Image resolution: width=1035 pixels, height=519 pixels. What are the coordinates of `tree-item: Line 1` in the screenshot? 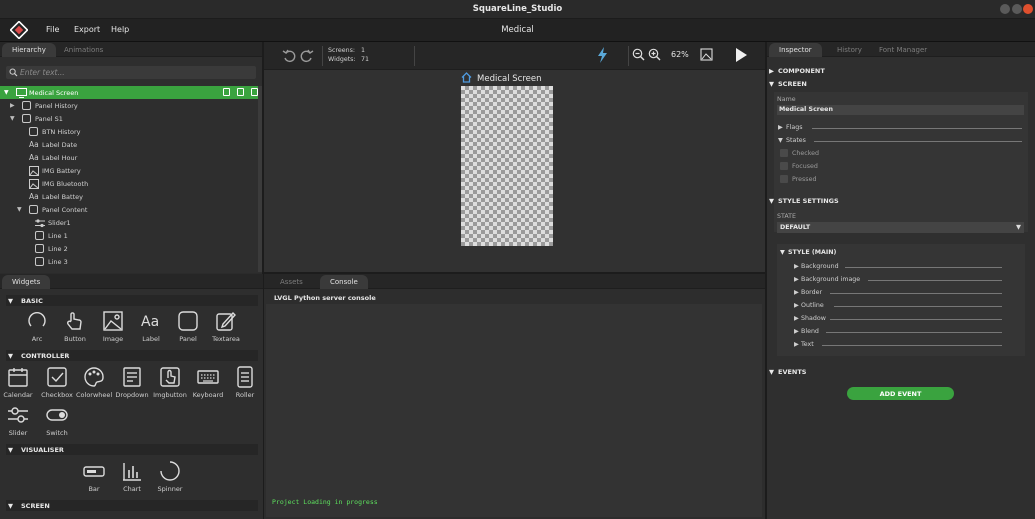 It's located at (131, 235).